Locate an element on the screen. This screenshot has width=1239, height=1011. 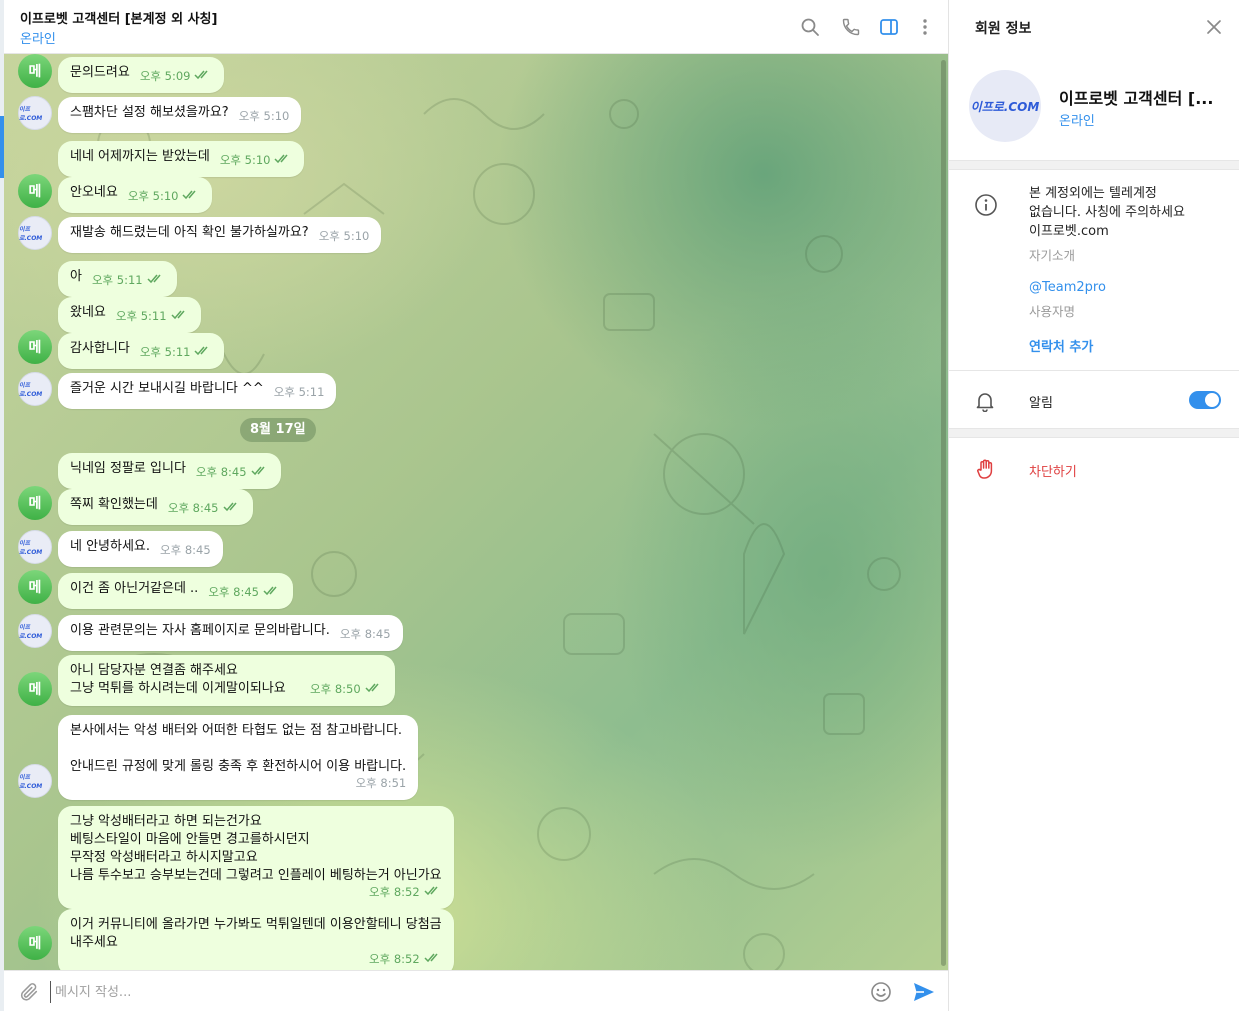
message-bubble: 왔네요 오후 5:11 is located at coordinates (129, 315).